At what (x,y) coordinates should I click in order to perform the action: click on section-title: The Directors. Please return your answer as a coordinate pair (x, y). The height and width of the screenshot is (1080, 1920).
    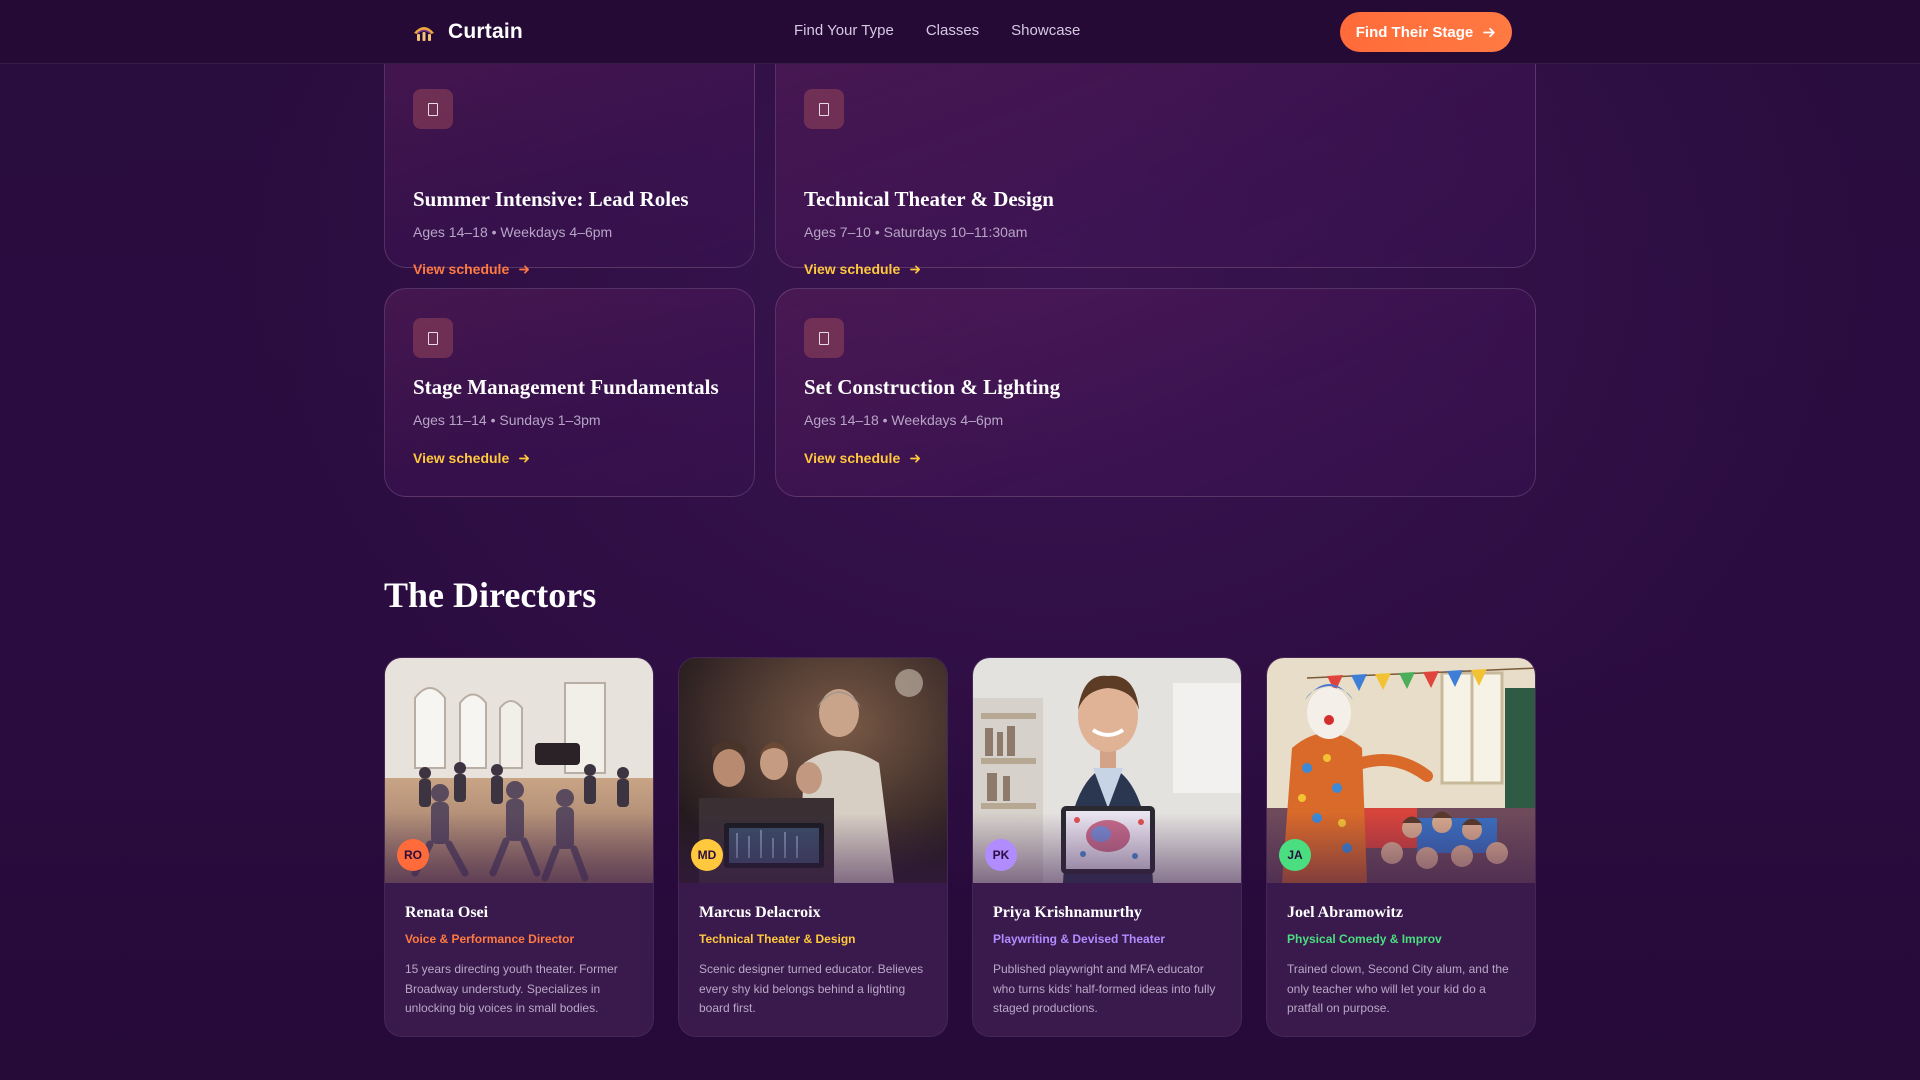
    Looking at the image, I should click on (490, 595).